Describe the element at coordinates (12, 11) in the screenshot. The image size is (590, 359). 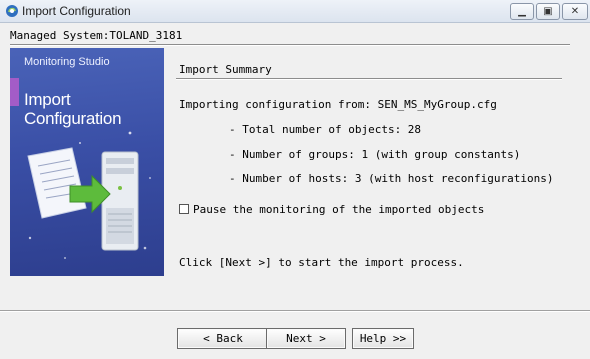
I see `app-icon` at that location.